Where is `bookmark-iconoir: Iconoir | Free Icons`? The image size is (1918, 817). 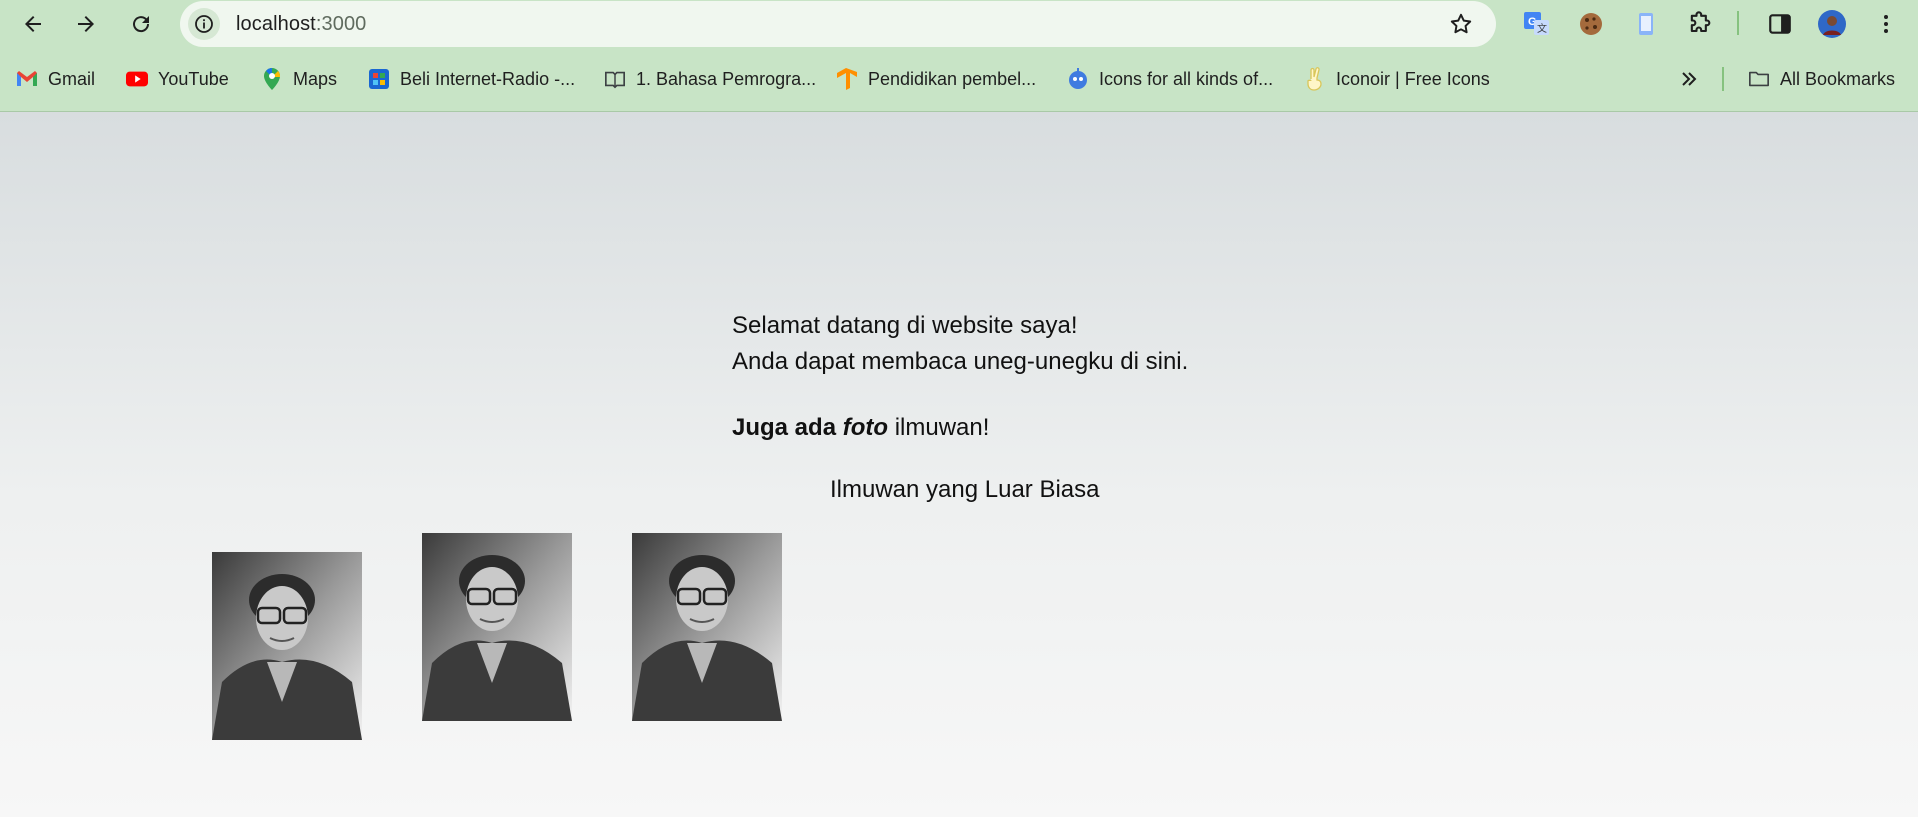 bookmark-iconoir: Iconoir | Free Icons is located at coordinates (1397, 79).